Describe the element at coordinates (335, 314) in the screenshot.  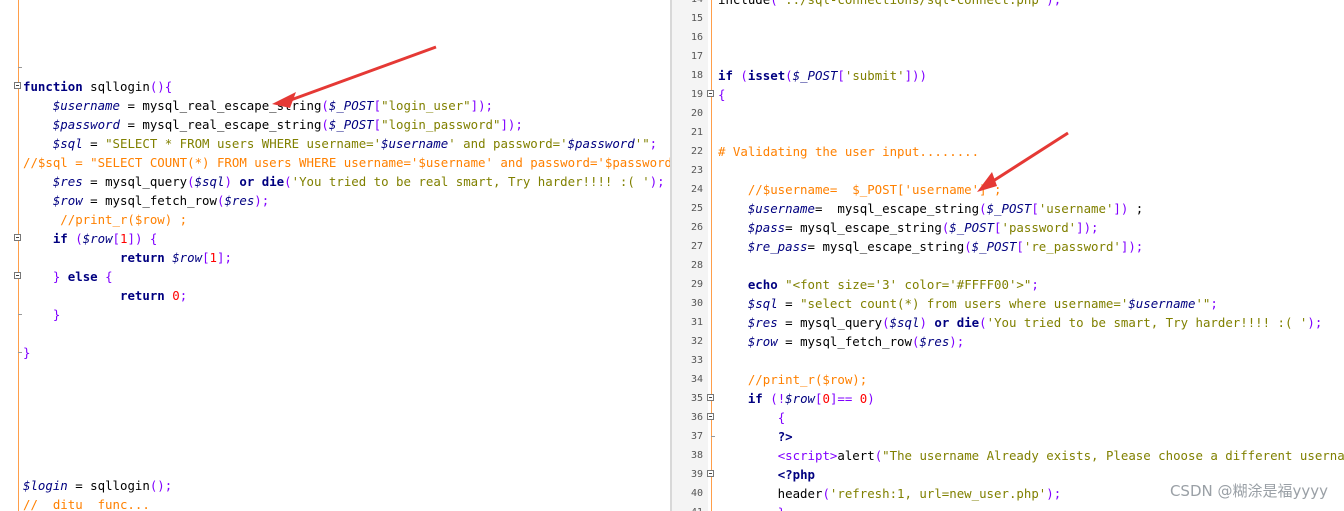
I see `code-line: }` at that location.